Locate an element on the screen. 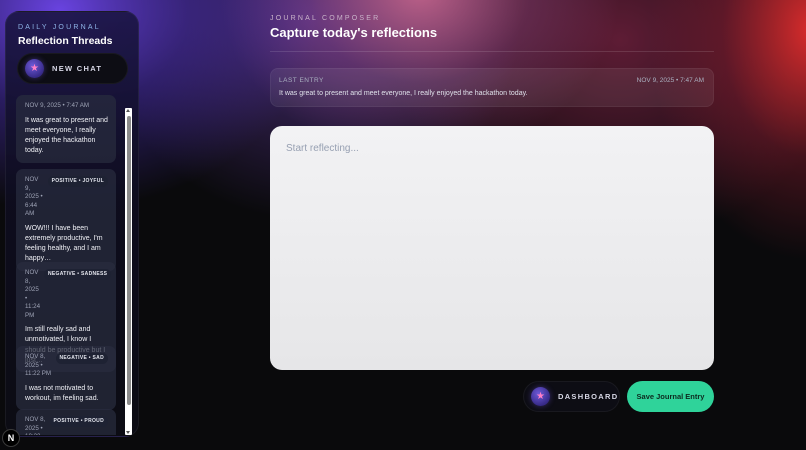 This screenshot has height=450, width=806. entry-date: NOV 8, 2025 • 10:33 PM is located at coordinates (35, 425).